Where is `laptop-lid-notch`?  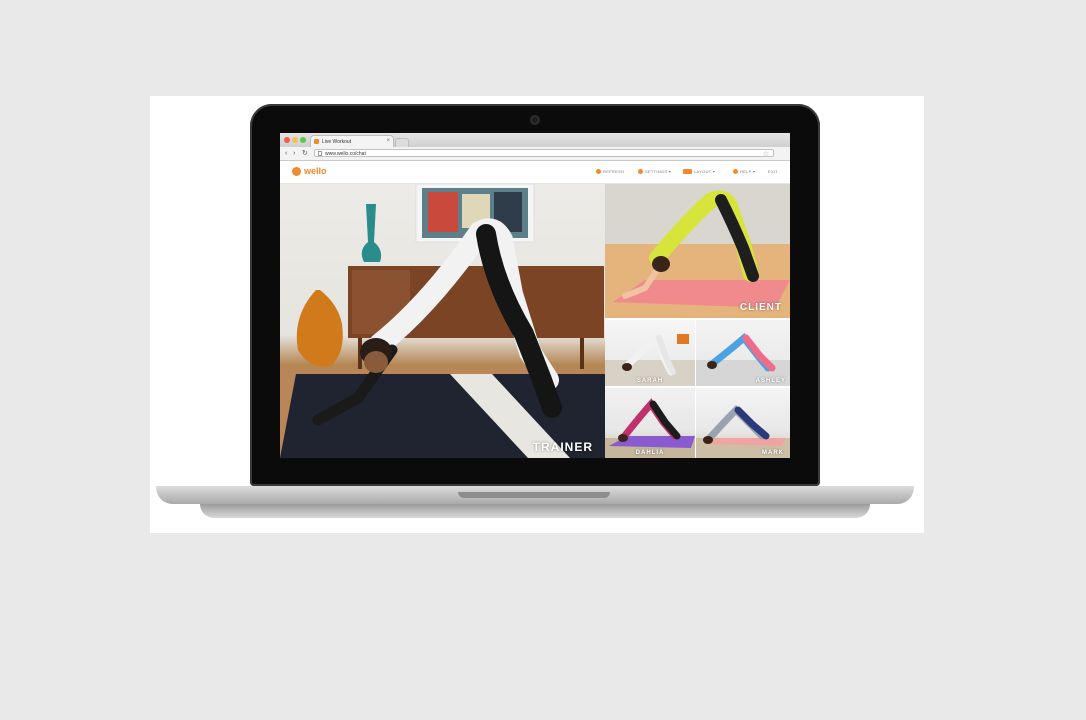
laptop-lid-notch is located at coordinates (534, 495).